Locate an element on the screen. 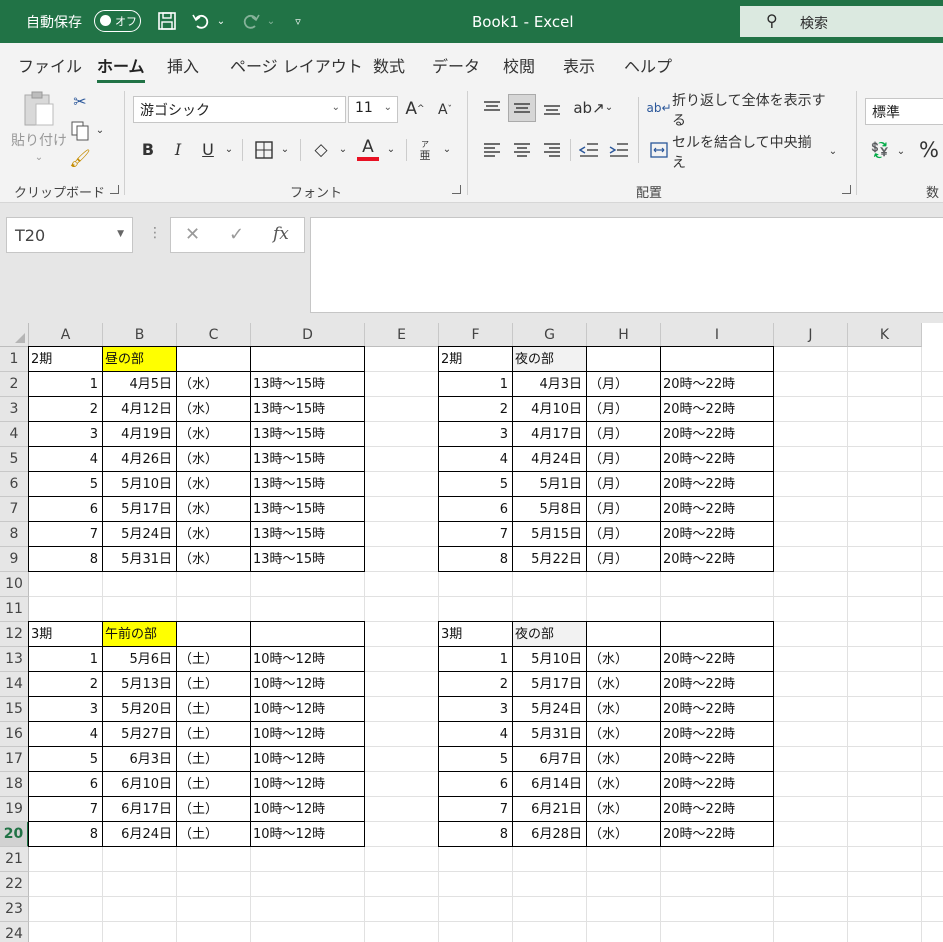  autosave-toggle: オフ is located at coordinates (117, 21).